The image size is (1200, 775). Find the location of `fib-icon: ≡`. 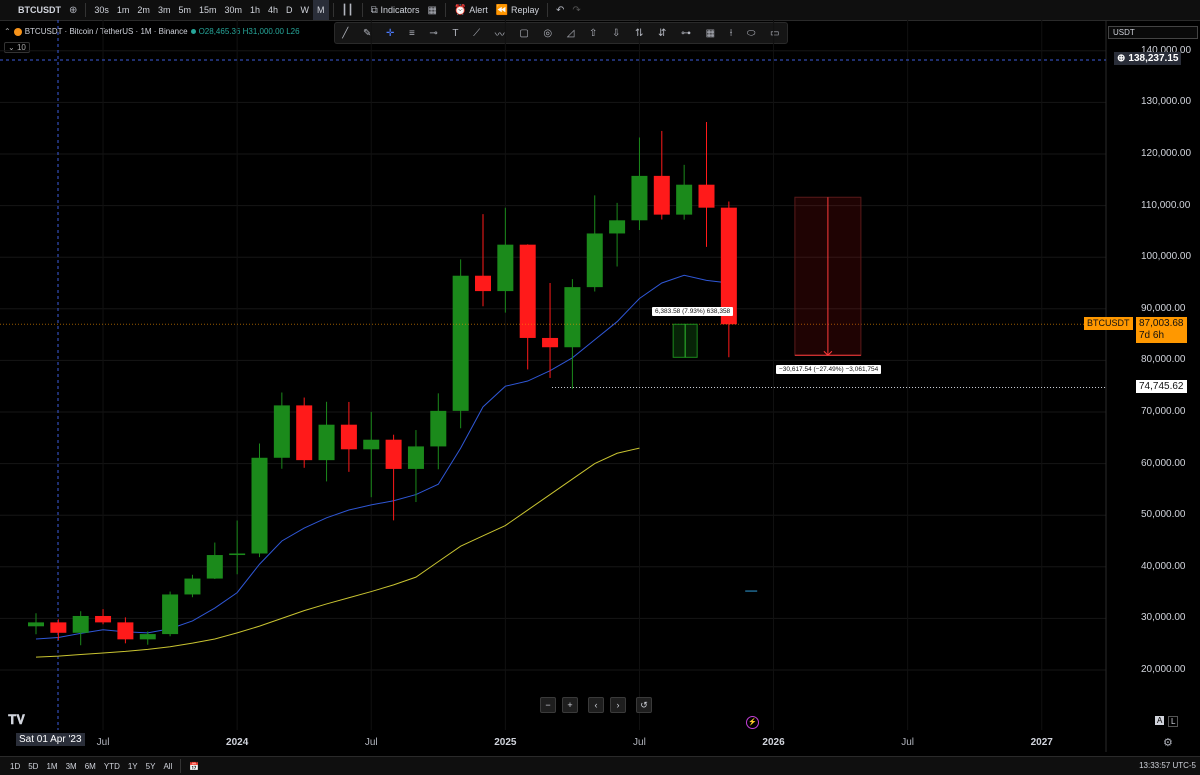

fib-icon: ≡ is located at coordinates (412, 33).